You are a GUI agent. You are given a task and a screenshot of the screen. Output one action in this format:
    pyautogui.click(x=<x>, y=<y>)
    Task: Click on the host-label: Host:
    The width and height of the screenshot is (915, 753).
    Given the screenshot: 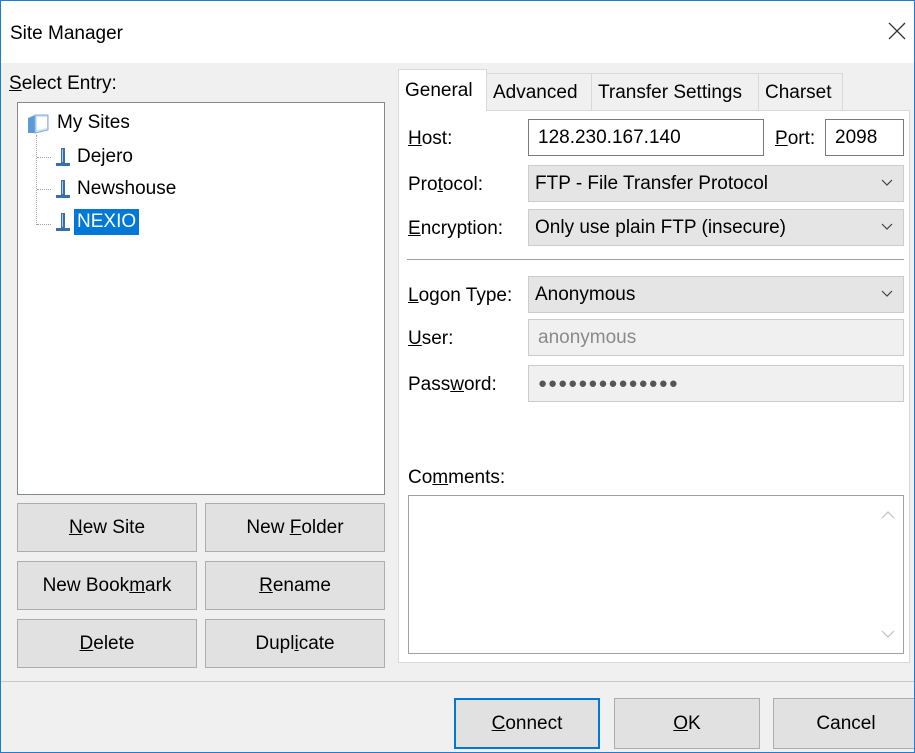 What is the action you would take?
    pyautogui.click(x=430, y=138)
    